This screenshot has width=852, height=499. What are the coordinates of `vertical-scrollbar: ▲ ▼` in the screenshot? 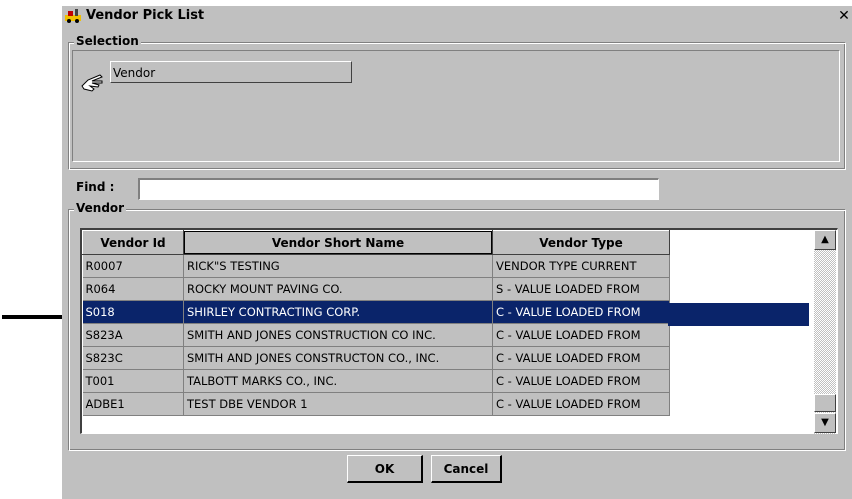 It's located at (825, 332).